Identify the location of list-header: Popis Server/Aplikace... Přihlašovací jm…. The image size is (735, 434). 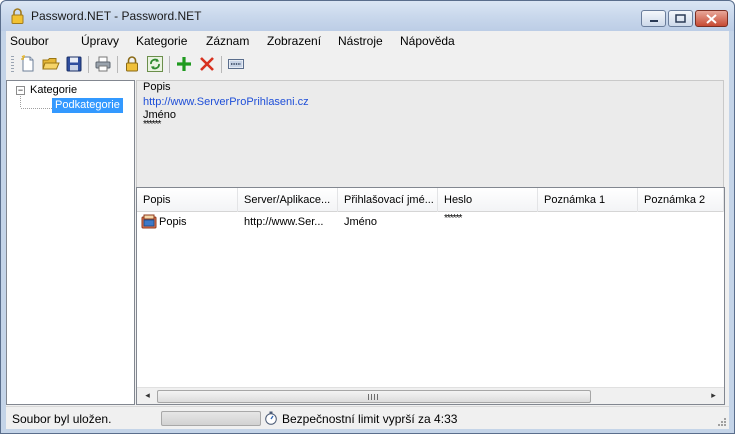
(430, 200).